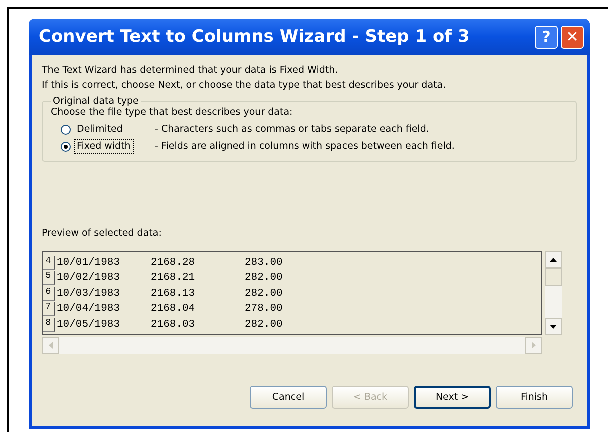 This screenshot has width=608, height=432. What do you see at coordinates (89, 294) in the screenshot?
I see `preview-cell-text: 10/03/1983` at bounding box center [89, 294].